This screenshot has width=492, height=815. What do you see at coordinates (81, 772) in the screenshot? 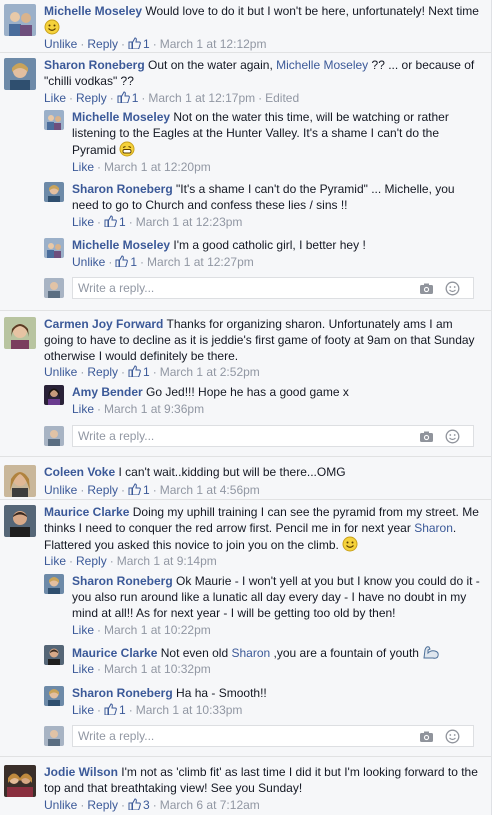
I see `author-name: Jodie Wilson` at bounding box center [81, 772].